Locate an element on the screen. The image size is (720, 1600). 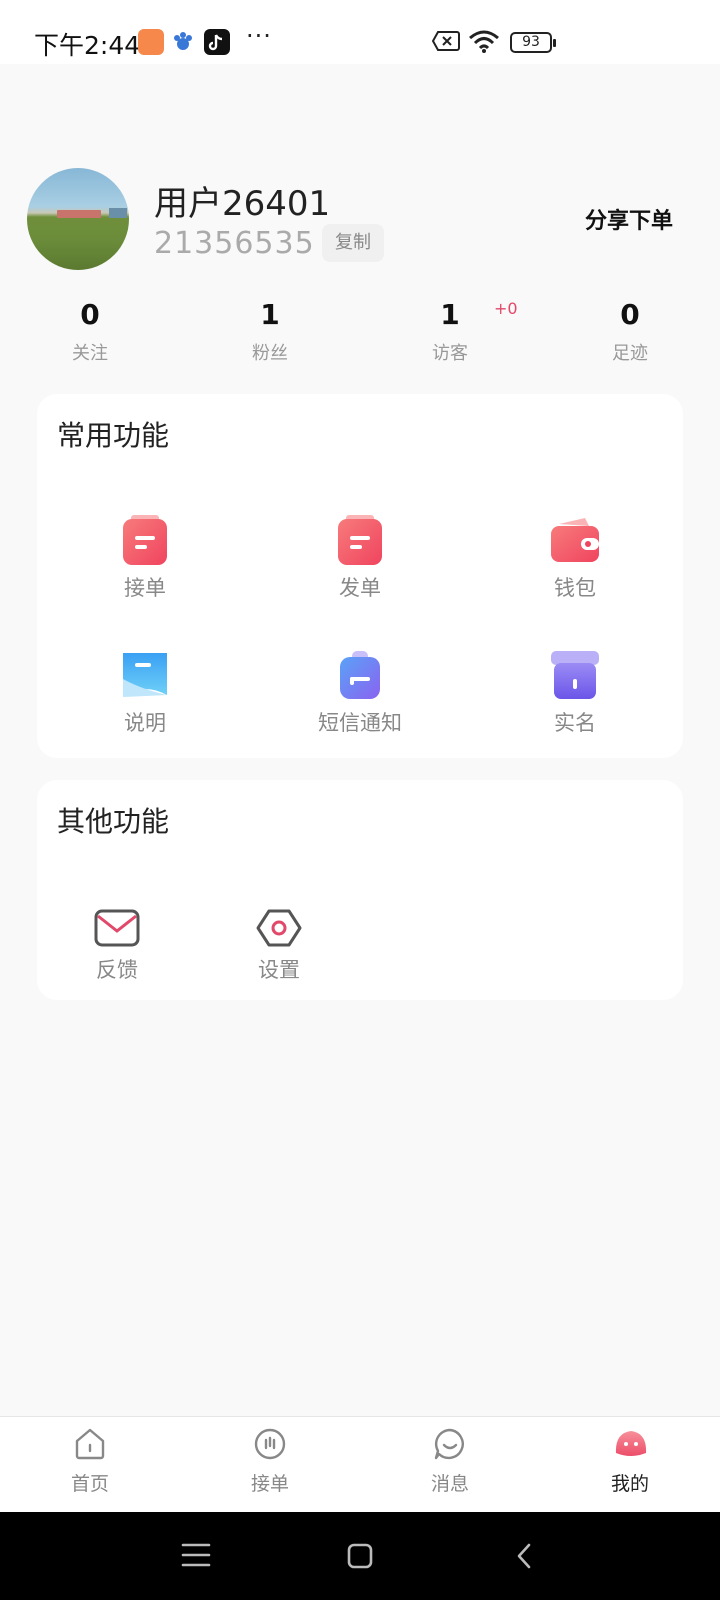
more-notifications-icon: ··· is located at coordinates (259, 36).